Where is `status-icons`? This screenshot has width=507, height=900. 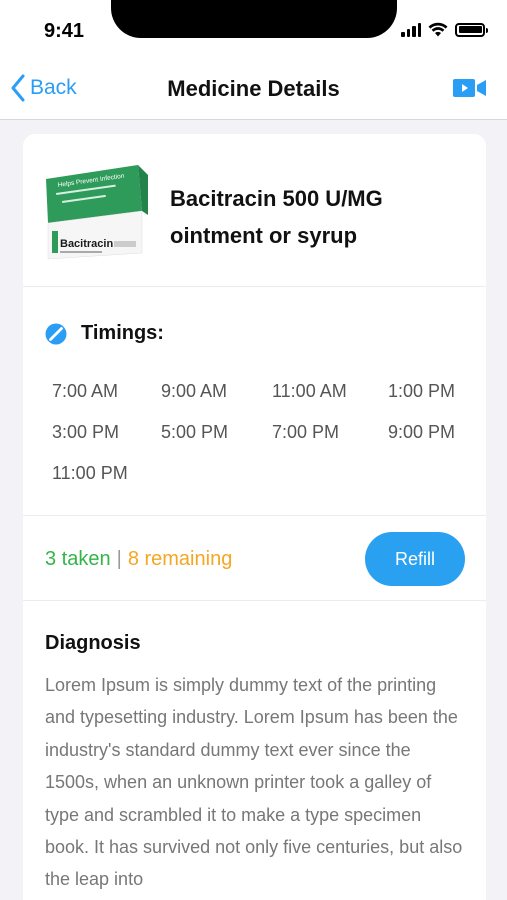 status-icons is located at coordinates (444, 29).